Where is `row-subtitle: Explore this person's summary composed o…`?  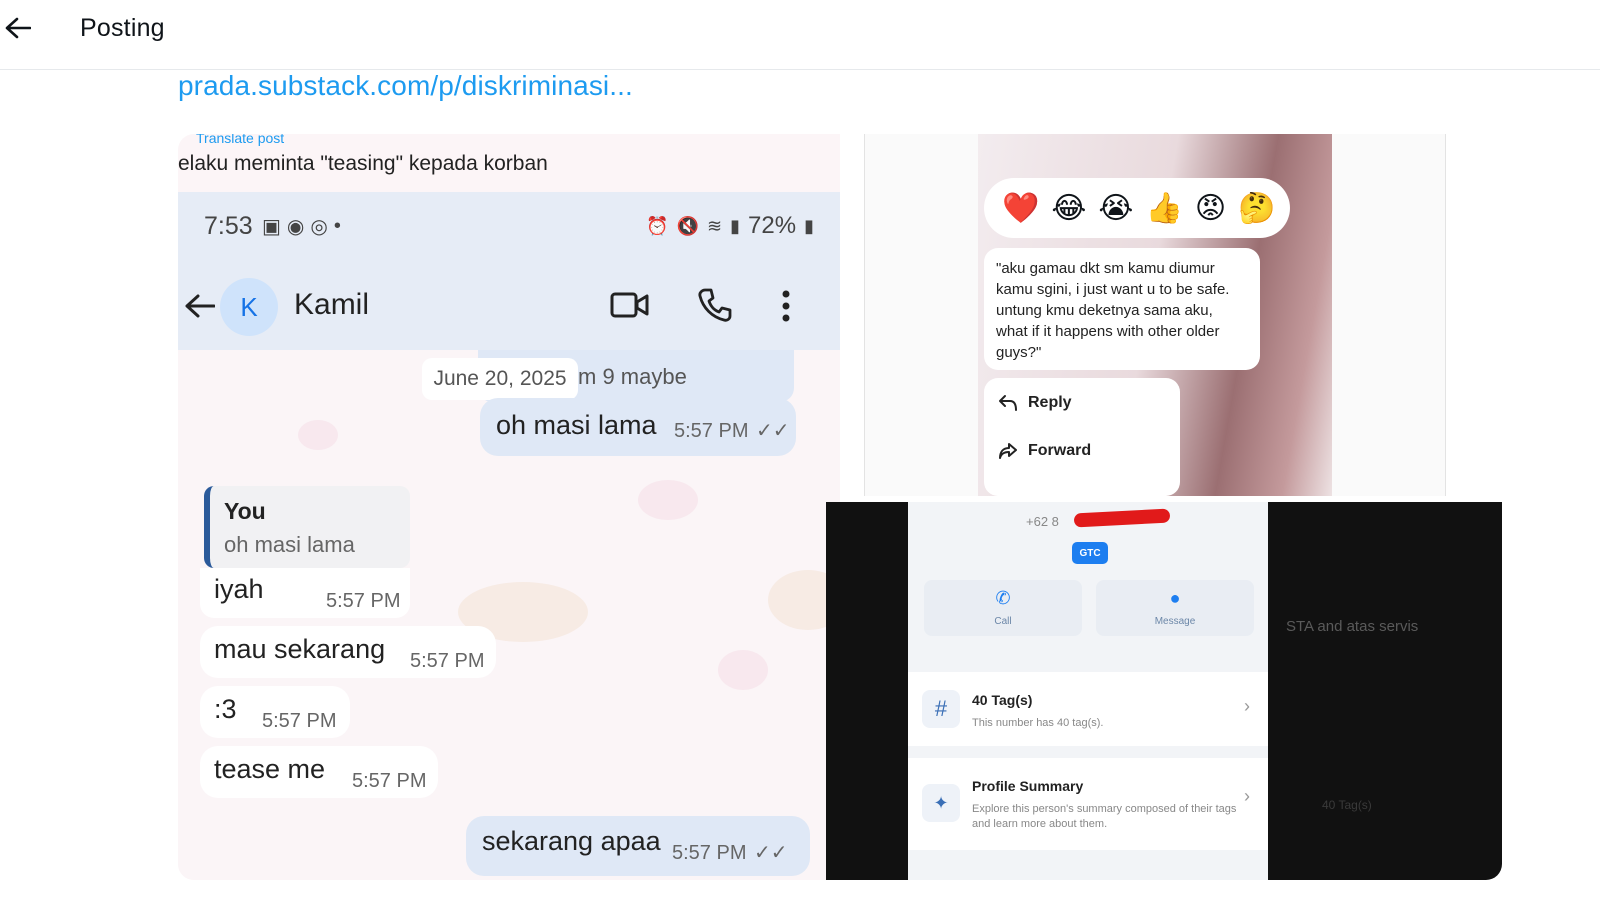 row-subtitle: Explore this person's summary composed o… is located at coordinates (1104, 816).